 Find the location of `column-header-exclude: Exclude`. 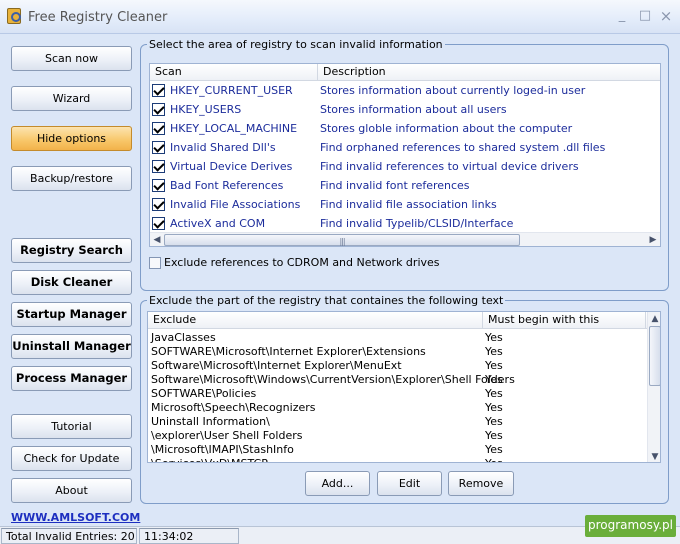

column-header-exclude: Exclude is located at coordinates (315, 320).